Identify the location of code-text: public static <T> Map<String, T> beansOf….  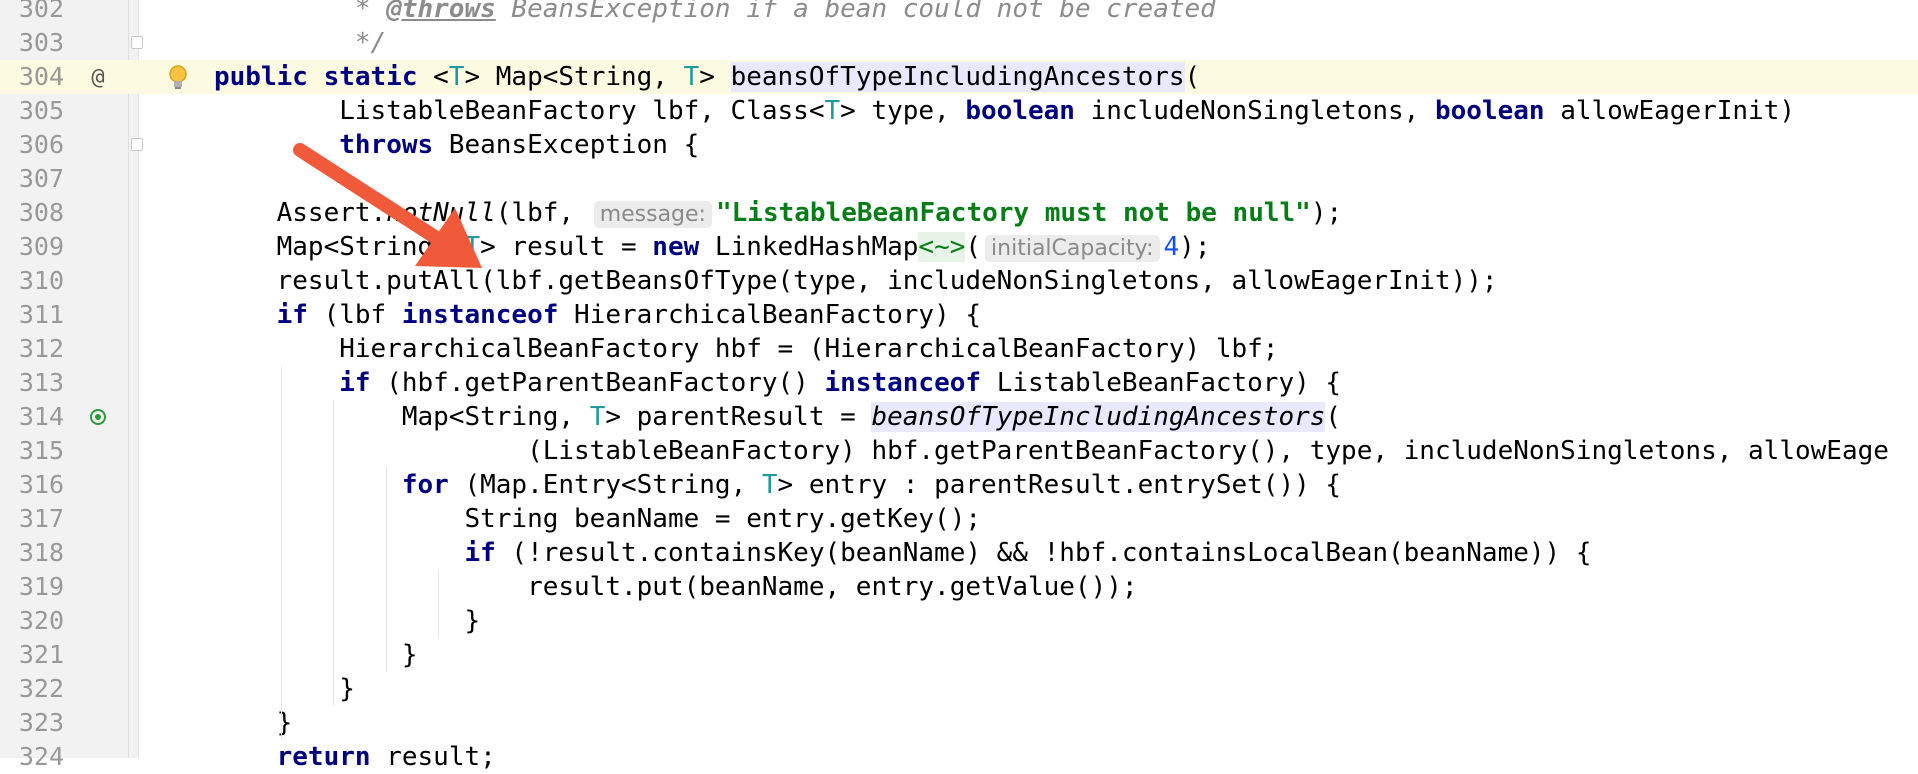
(707, 77).